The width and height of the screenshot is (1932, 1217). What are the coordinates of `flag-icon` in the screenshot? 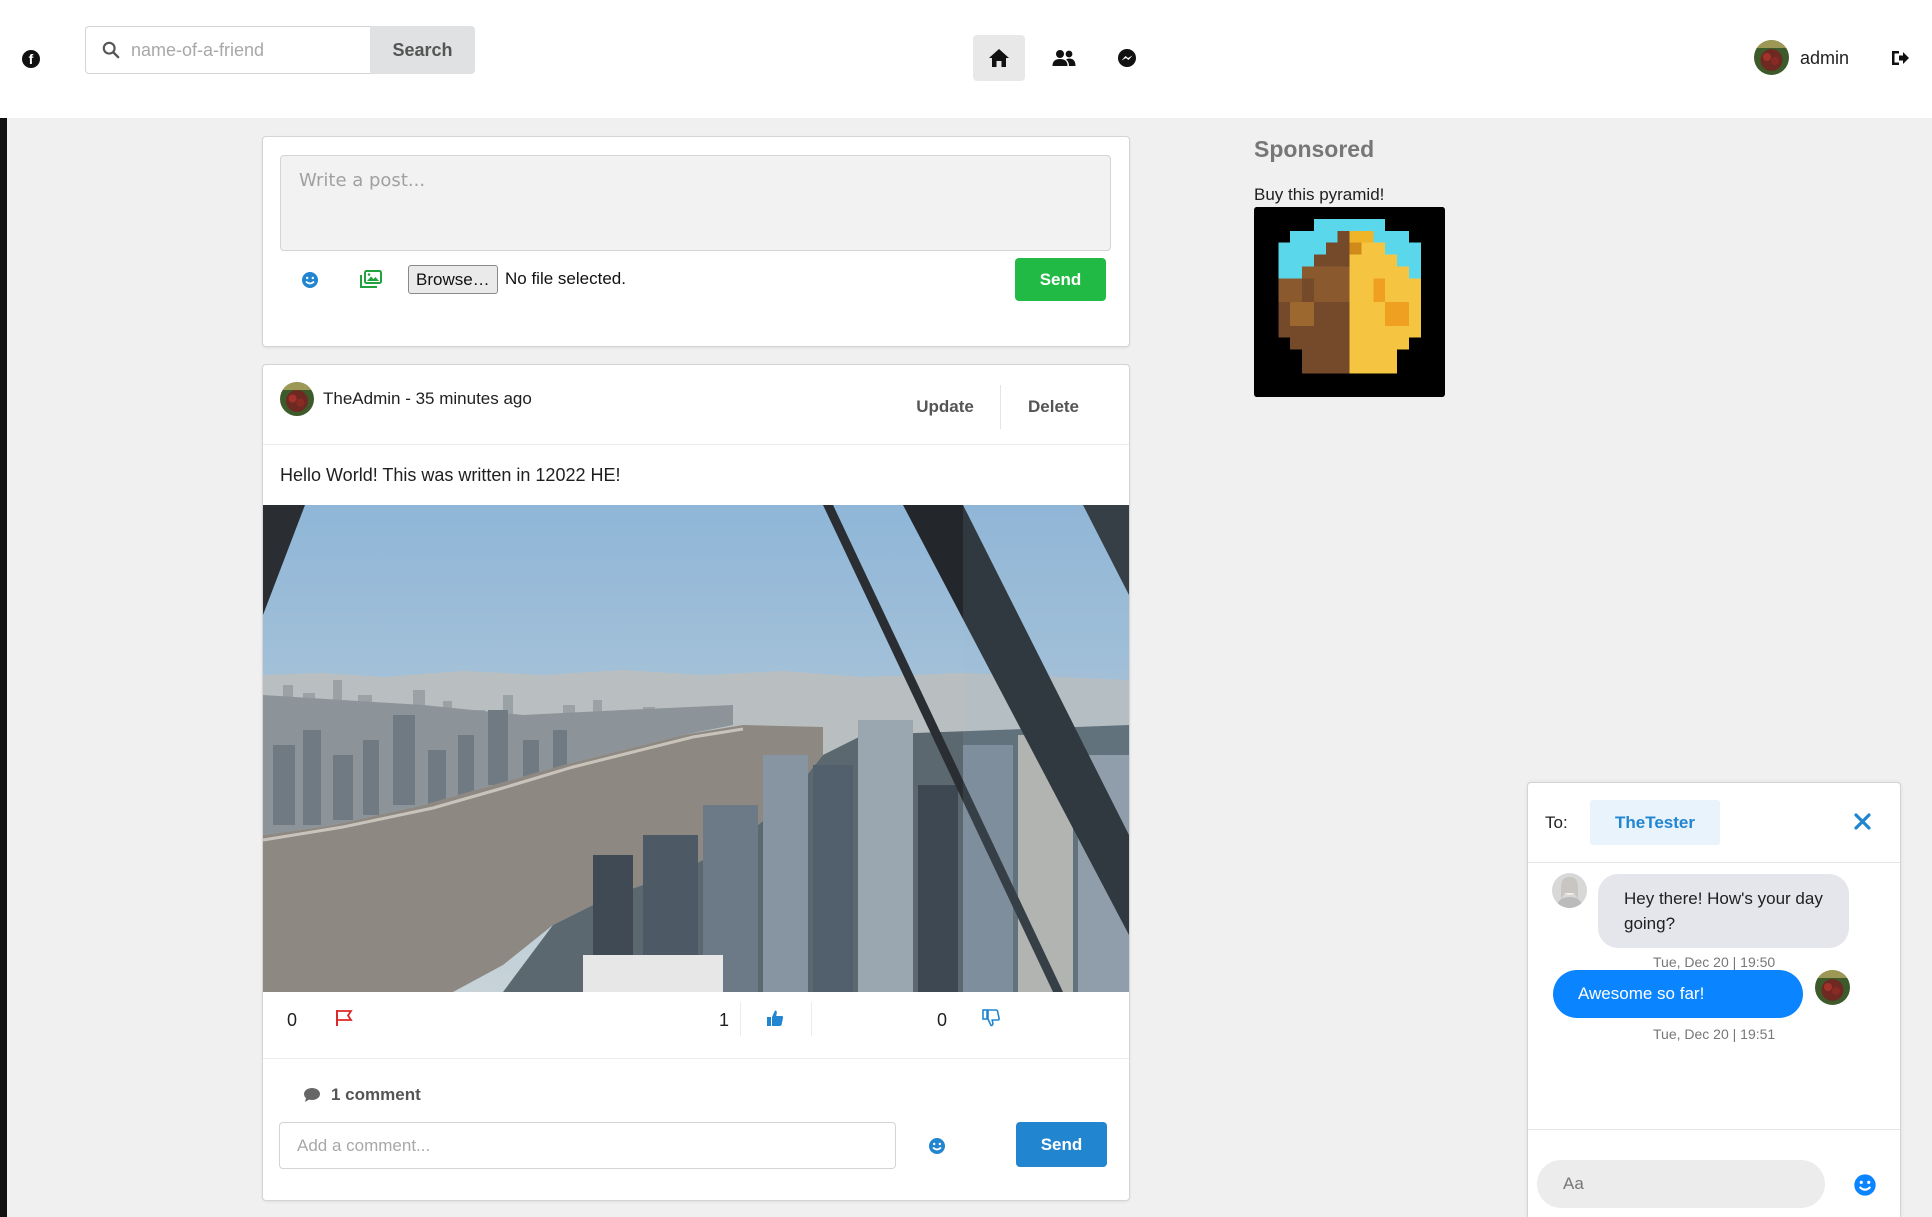 It's located at (344, 1018).